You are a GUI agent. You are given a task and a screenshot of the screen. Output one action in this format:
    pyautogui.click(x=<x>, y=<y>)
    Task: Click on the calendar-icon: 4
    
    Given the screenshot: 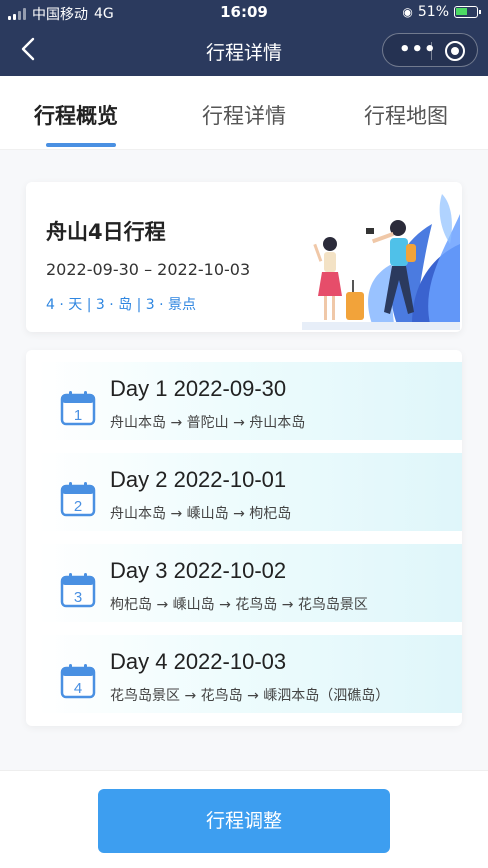 What is the action you would take?
    pyautogui.click(x=78, y=681)
    